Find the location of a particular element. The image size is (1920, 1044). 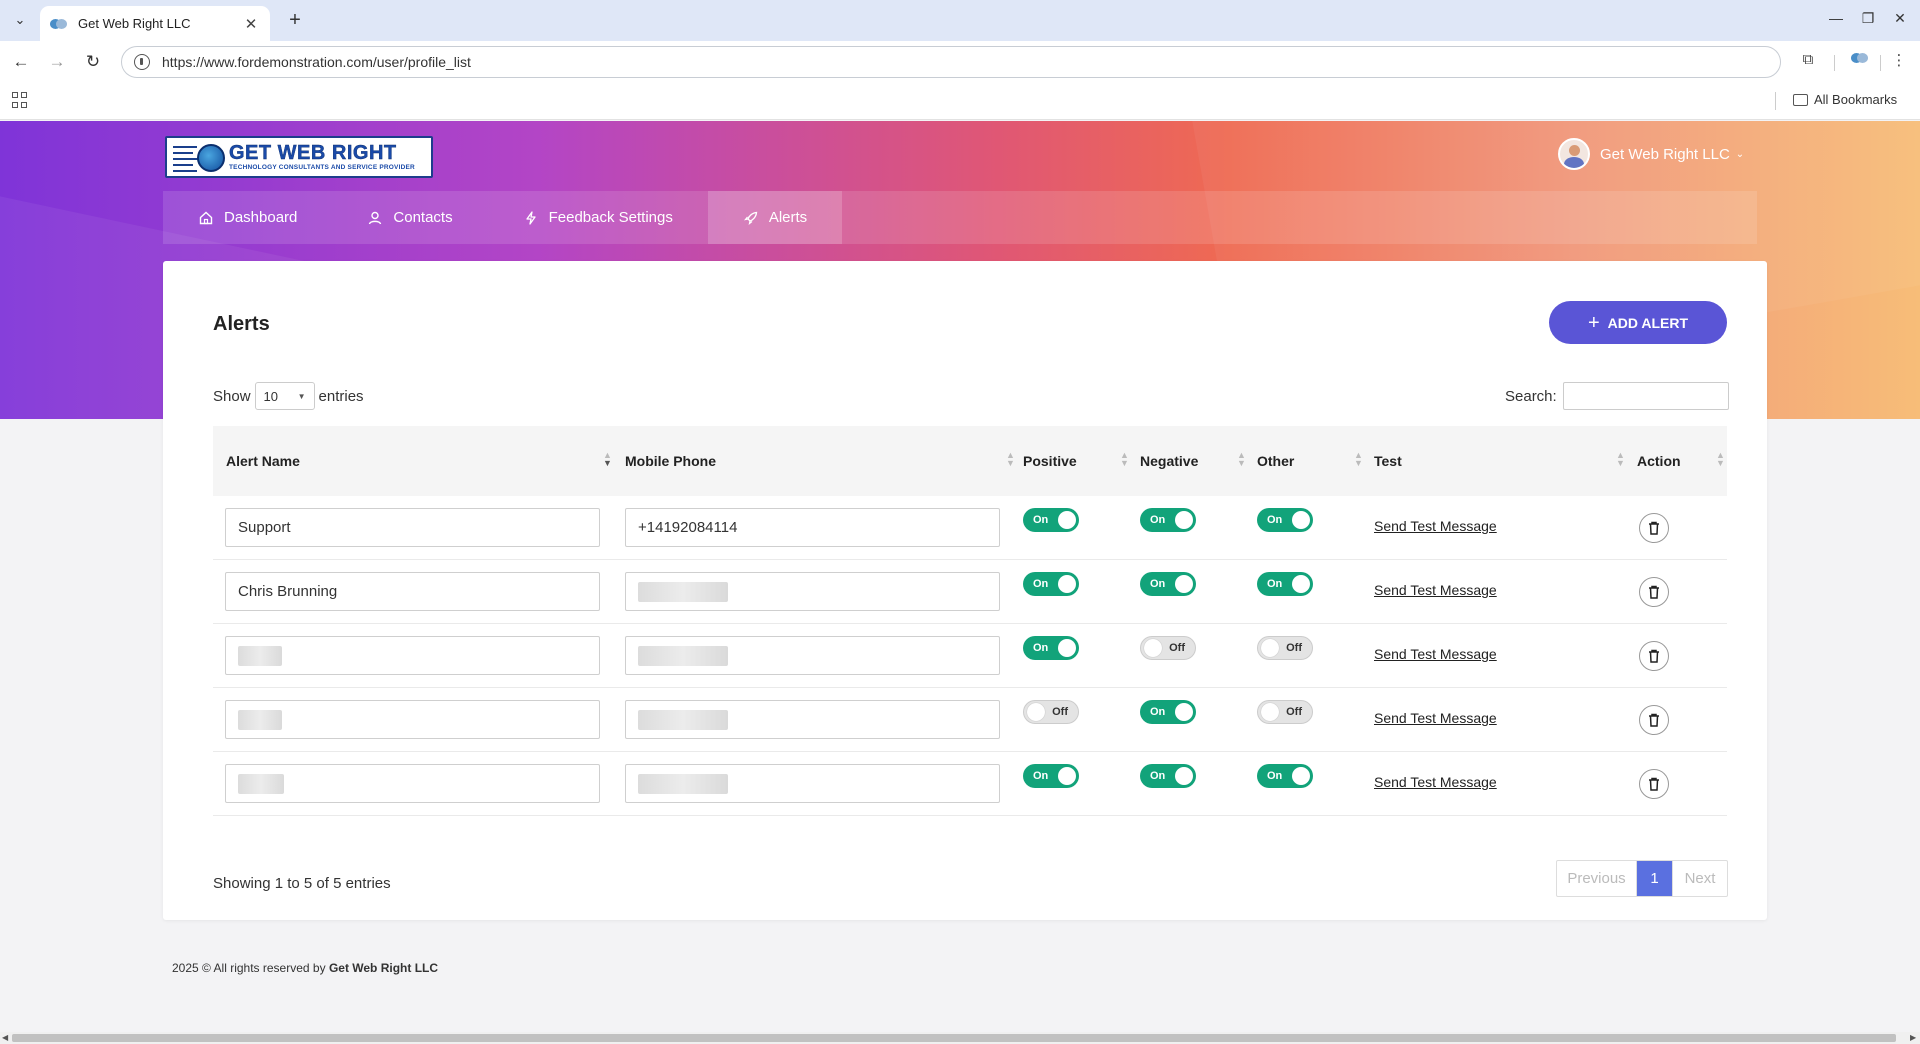

back-arrow-icon: ← is located at coordinates (21, 62).